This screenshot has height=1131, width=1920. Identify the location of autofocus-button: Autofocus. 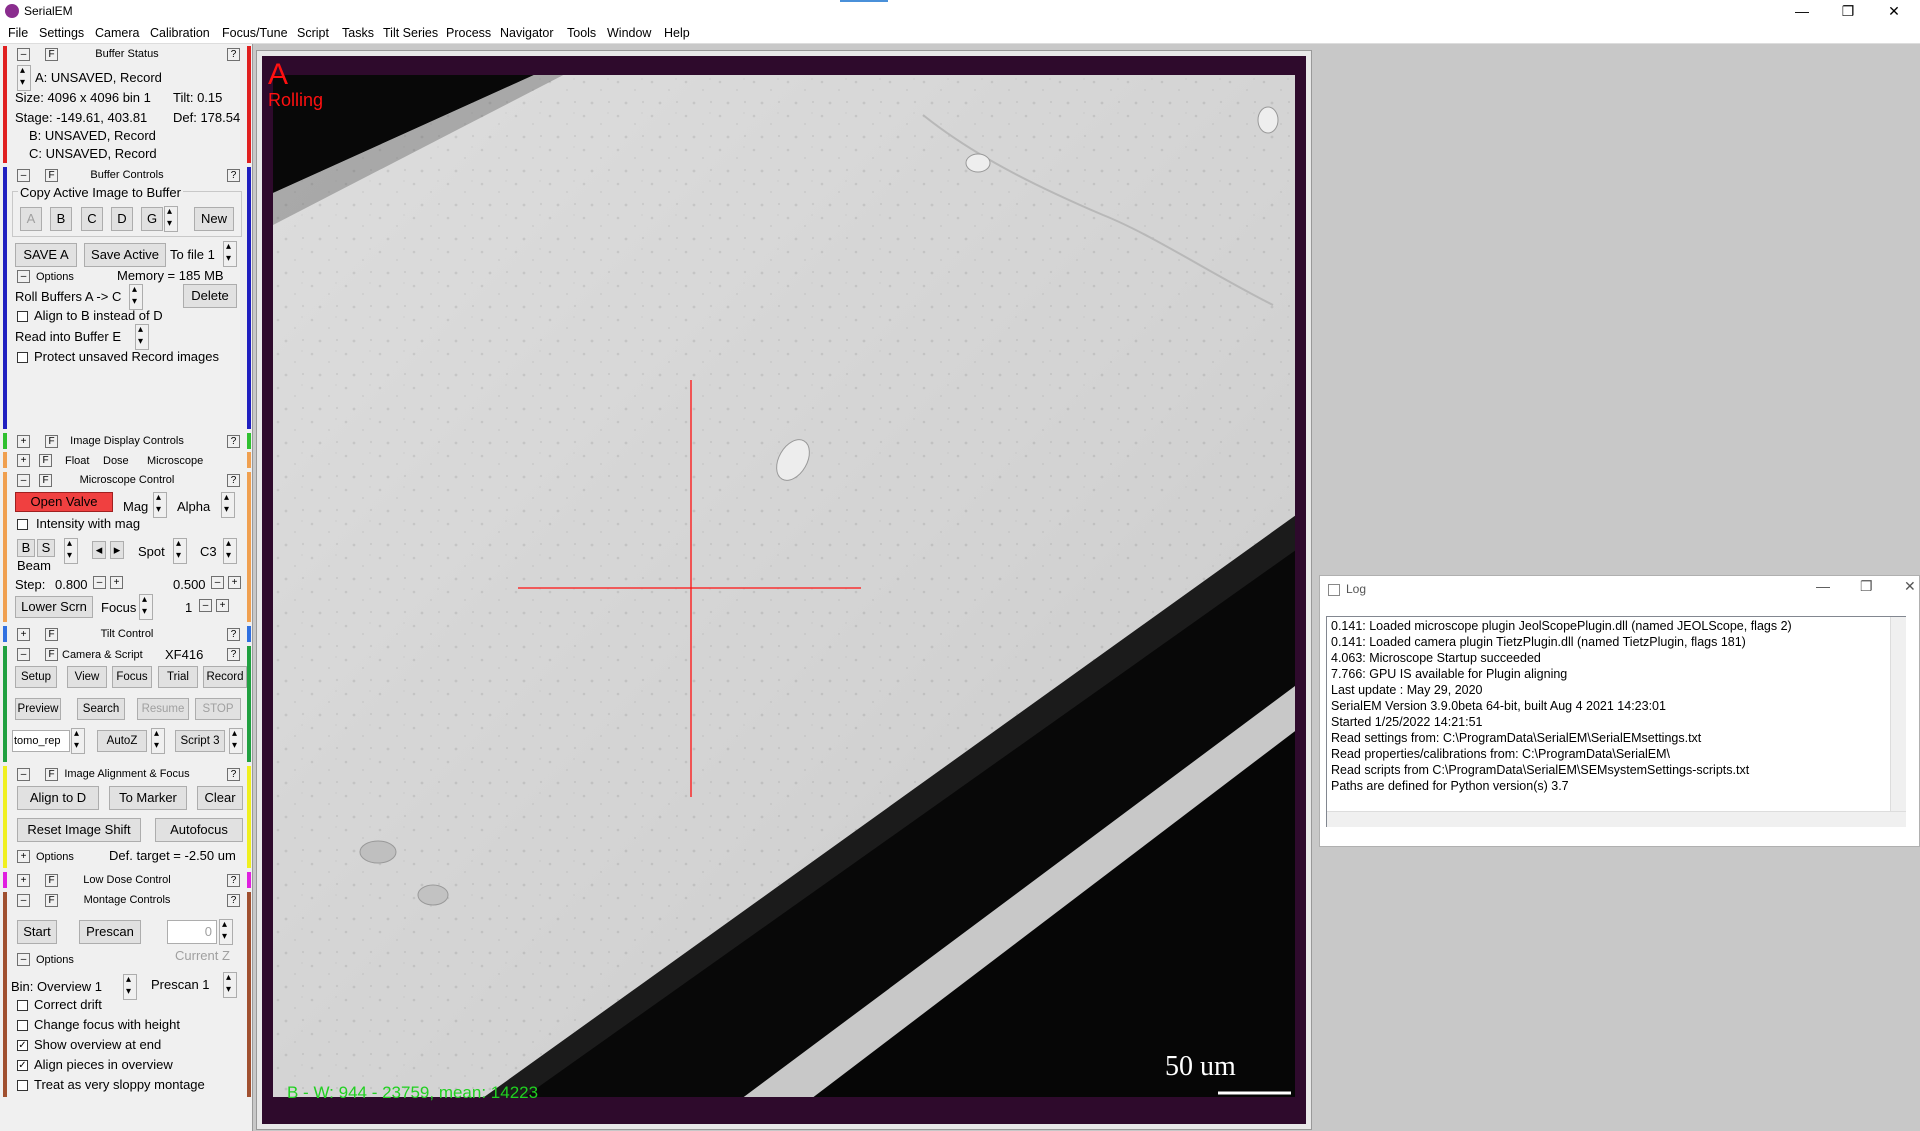
(199, 830).